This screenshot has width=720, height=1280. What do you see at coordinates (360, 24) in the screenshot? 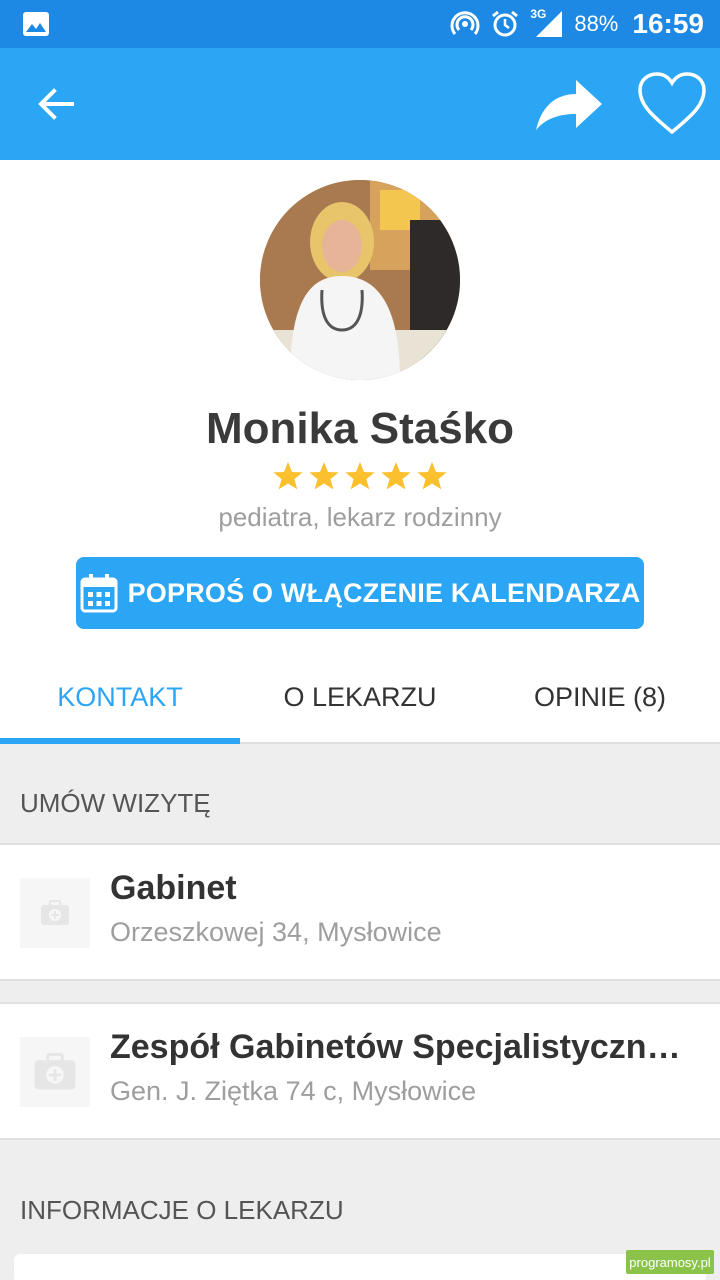
I see `status-bar: 3G 88% 16:59` at bounding box center [360, 24].